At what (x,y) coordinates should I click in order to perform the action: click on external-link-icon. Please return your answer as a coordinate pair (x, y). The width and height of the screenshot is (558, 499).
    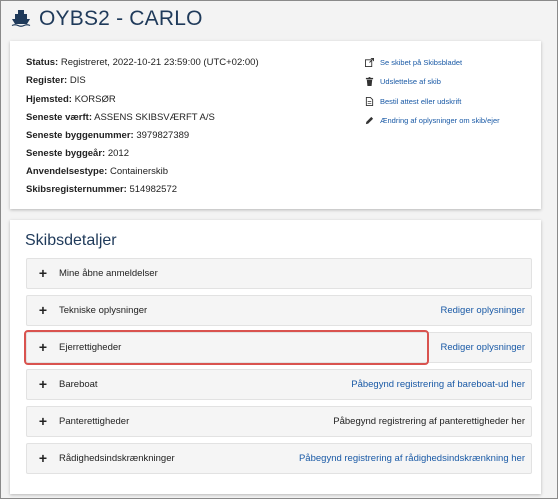
    Looking at the image, I should click on (369, 62).